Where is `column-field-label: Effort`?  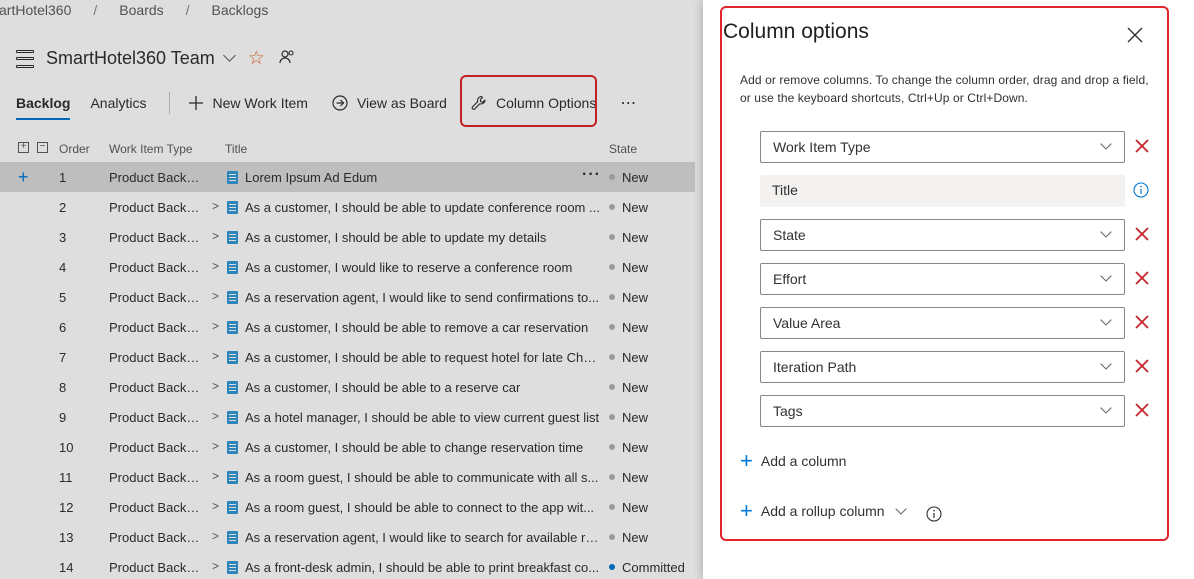
column-field-label: Effort is located at coordinates (790, 279).